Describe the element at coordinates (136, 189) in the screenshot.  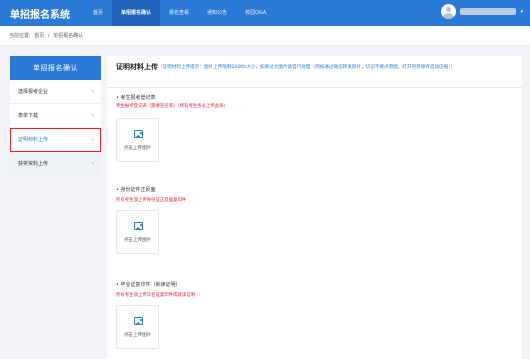
I see `section-title-id-card: 身份证件正反面` at that location.